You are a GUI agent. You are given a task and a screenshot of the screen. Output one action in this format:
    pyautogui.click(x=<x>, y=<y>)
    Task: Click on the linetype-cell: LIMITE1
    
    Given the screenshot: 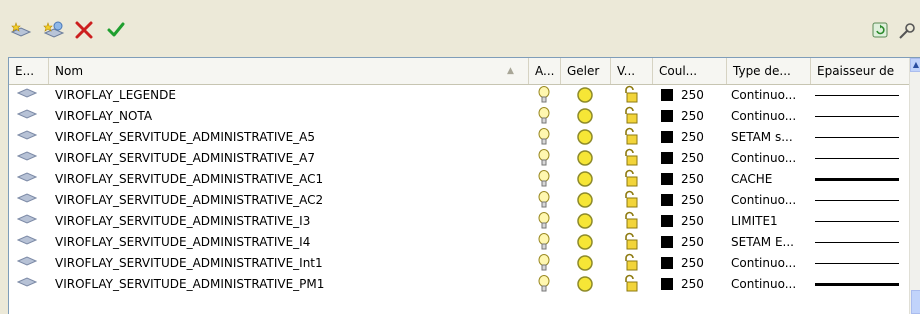 What is the action you would take?
    pyautogui.click(x=771, y=221)
    